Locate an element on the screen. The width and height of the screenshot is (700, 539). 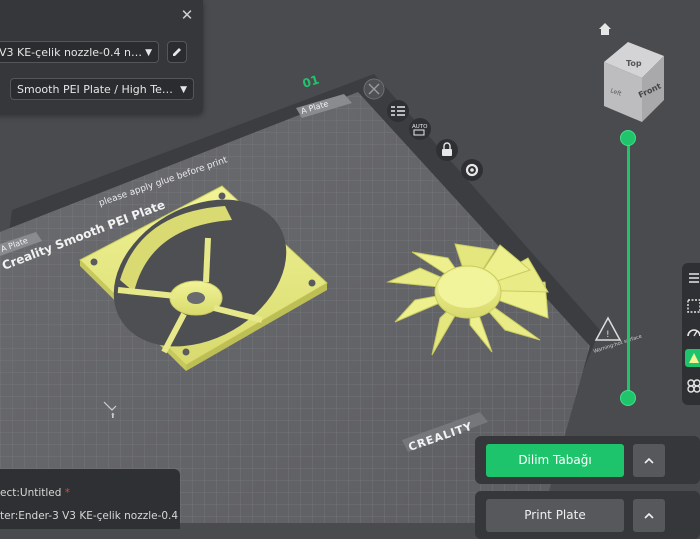
plate-type-select: Smooth PEI Plate / High Temp ... ▼ is located at coordinates (102, 89).